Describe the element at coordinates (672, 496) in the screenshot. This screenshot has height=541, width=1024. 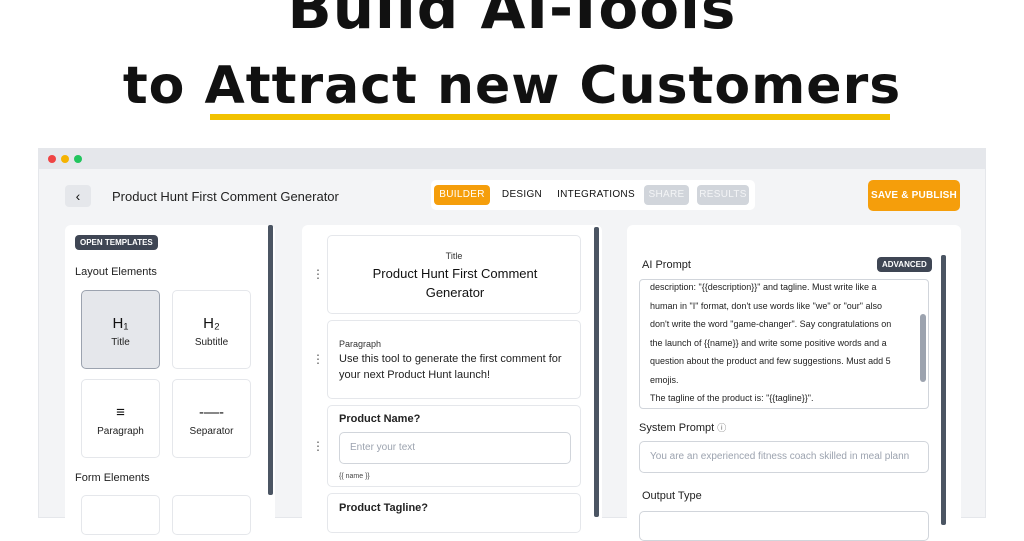
I see `output-type-label: Output Type` at that location.